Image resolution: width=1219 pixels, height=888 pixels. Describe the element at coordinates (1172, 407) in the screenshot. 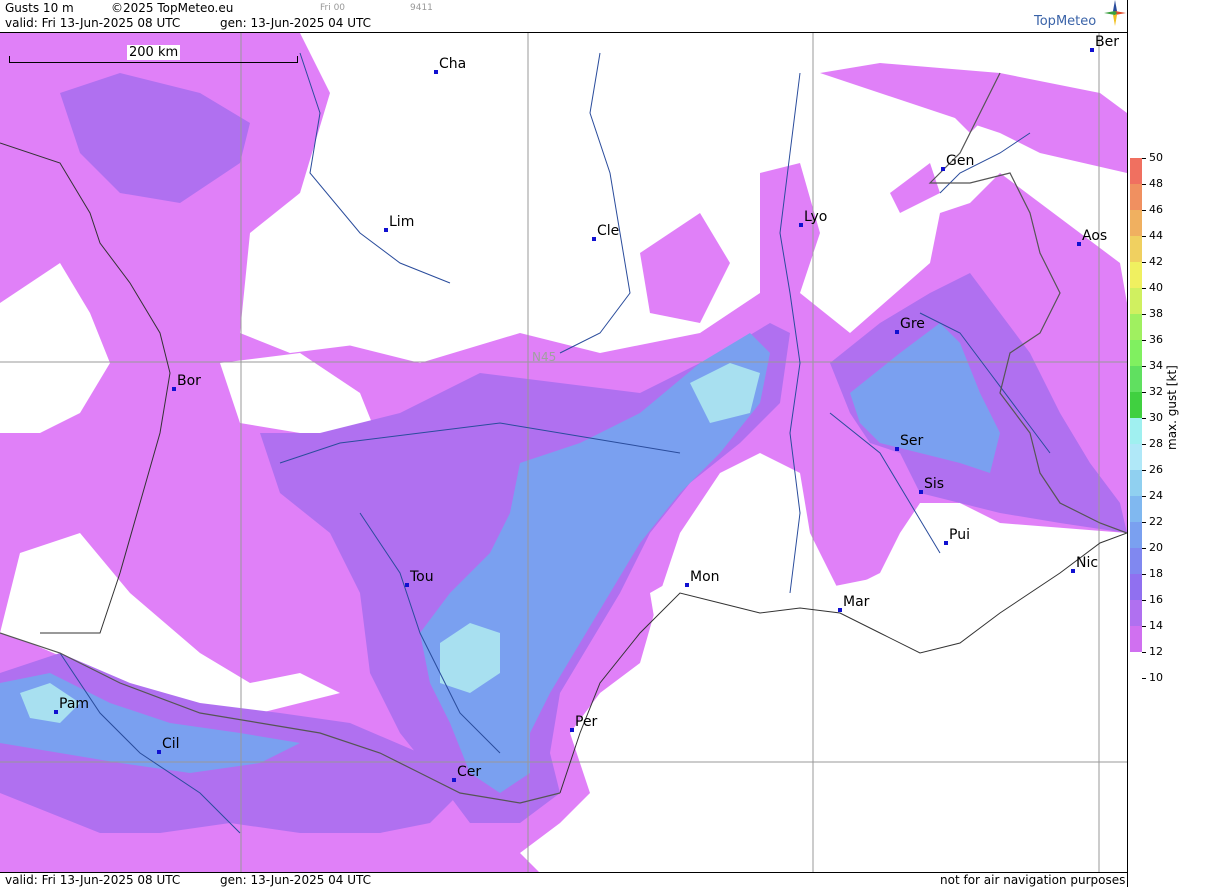

I see `legend-title: max. gust [kt]` at that location.